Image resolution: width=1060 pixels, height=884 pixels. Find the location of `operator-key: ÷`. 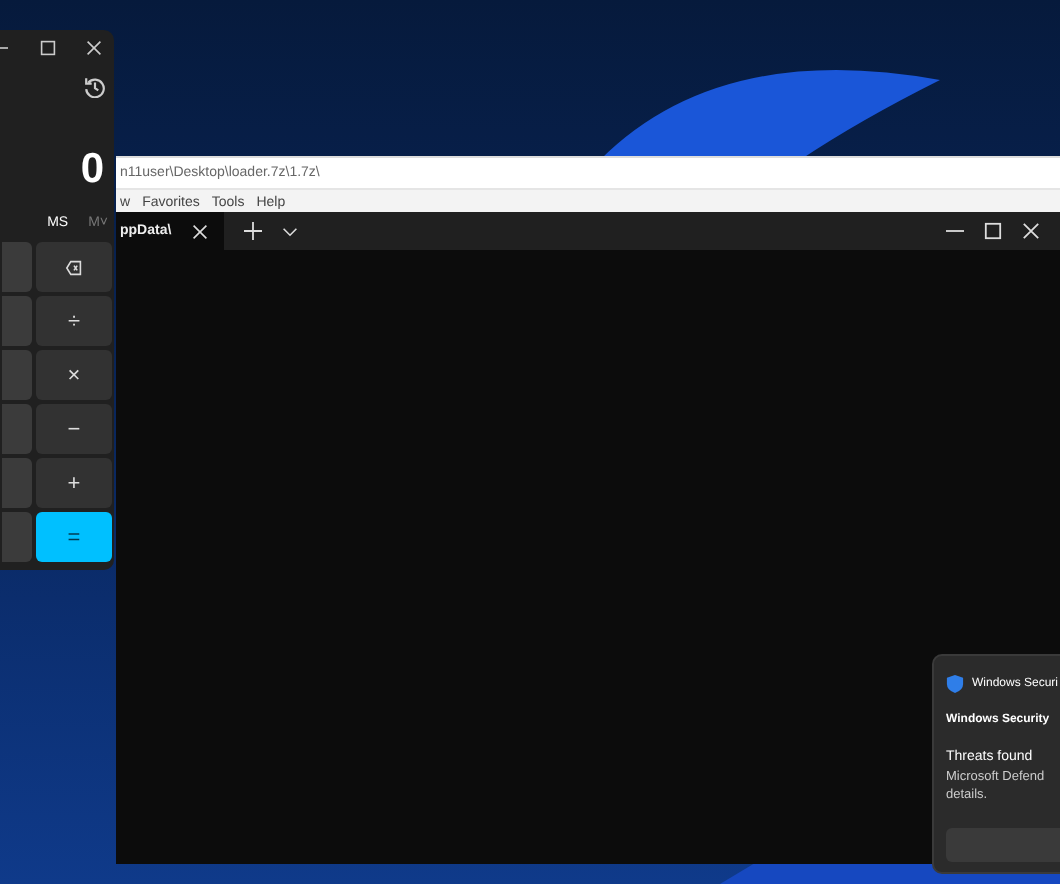

operator-key: ÷ is located at coordinates (74, 321).